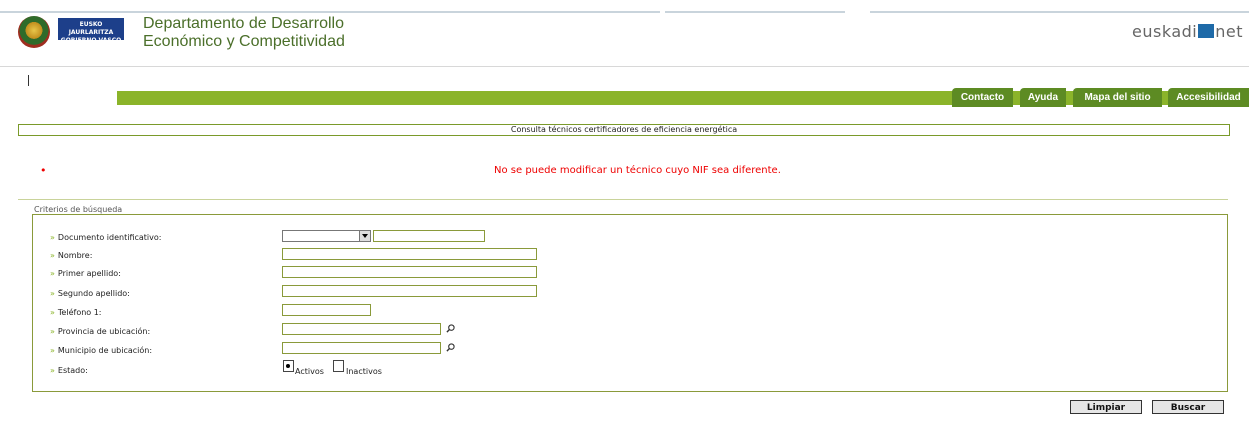 Image resolution: width=1249 pixels, height=423 pixels. I want to click on radio-label-inactivos: Inactivos, so click(364, 371).